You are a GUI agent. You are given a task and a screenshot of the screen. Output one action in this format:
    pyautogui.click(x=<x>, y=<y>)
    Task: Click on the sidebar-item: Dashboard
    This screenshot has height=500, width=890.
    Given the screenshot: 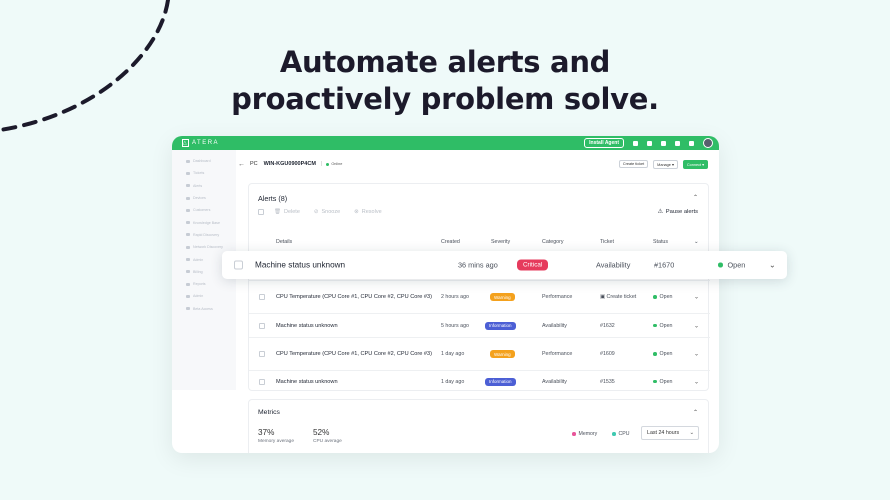 What is the action you would take?
    pyautogui.click(x=204, y=161)
    